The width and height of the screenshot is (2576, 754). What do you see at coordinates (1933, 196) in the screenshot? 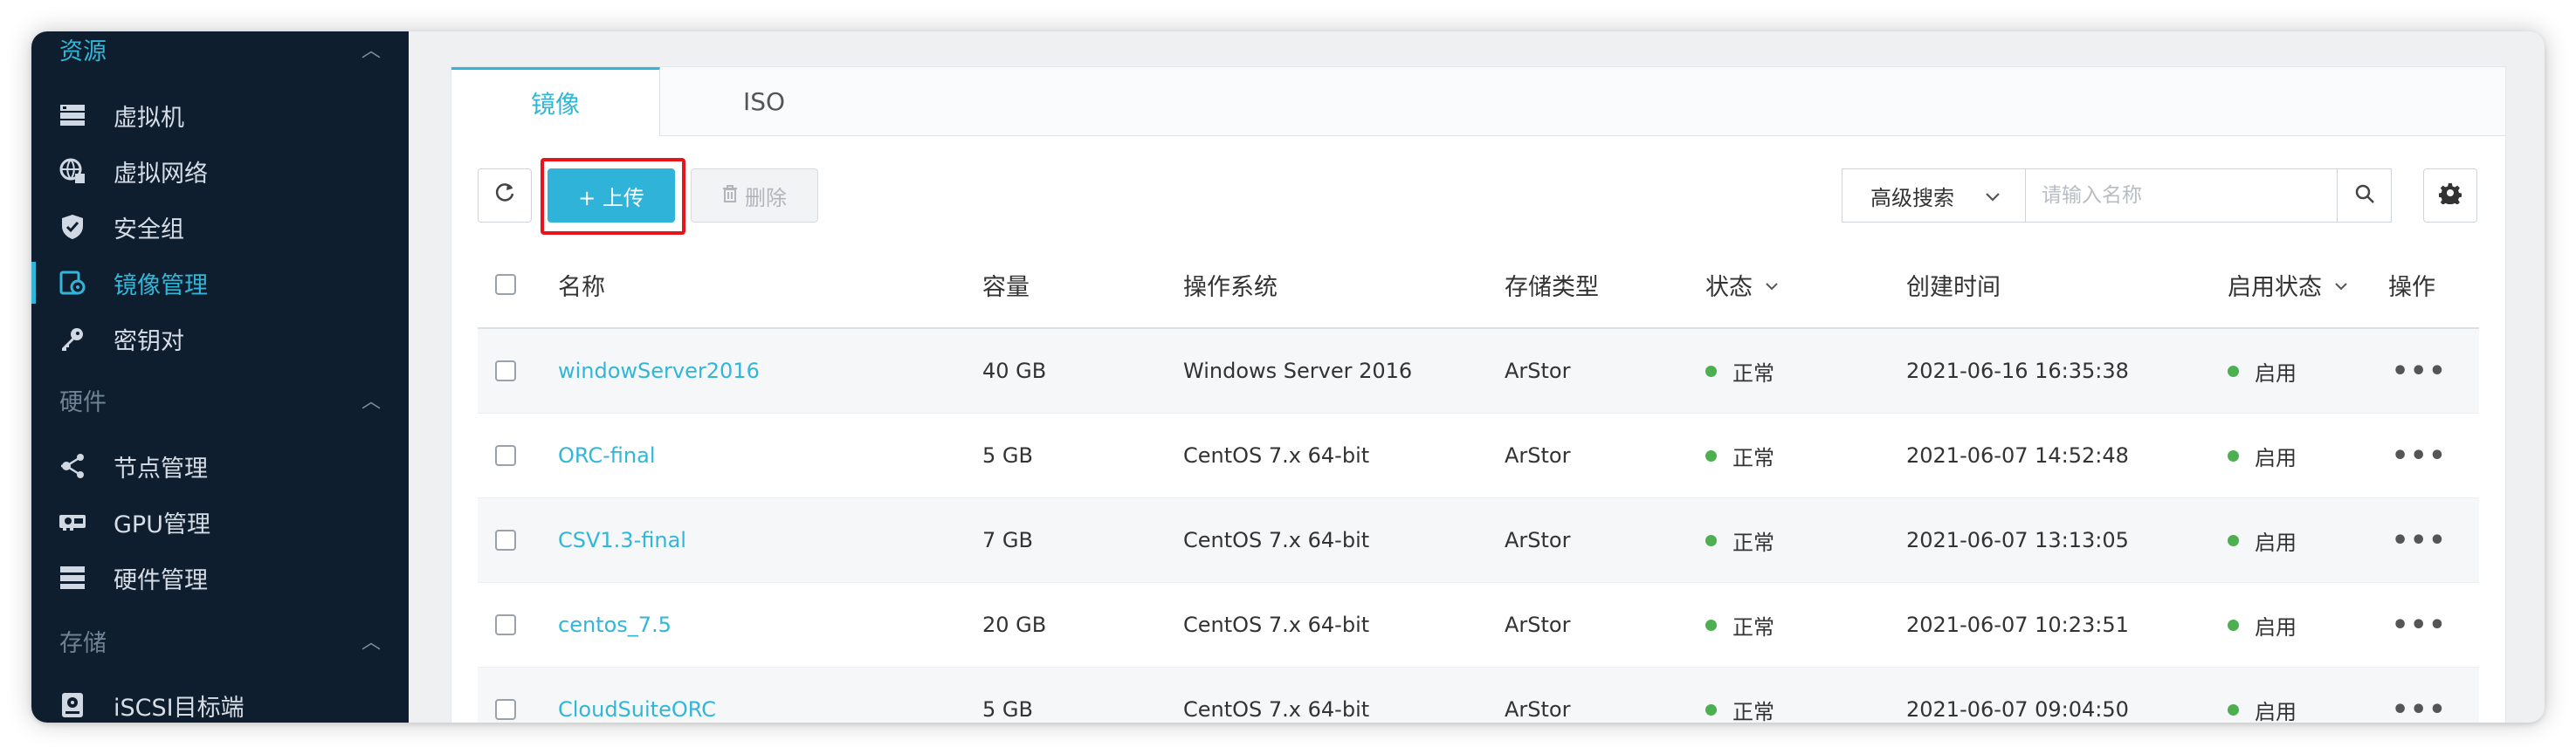
I see `advanced-search-select: 高级搜索` at bounding box center [1933, 196].